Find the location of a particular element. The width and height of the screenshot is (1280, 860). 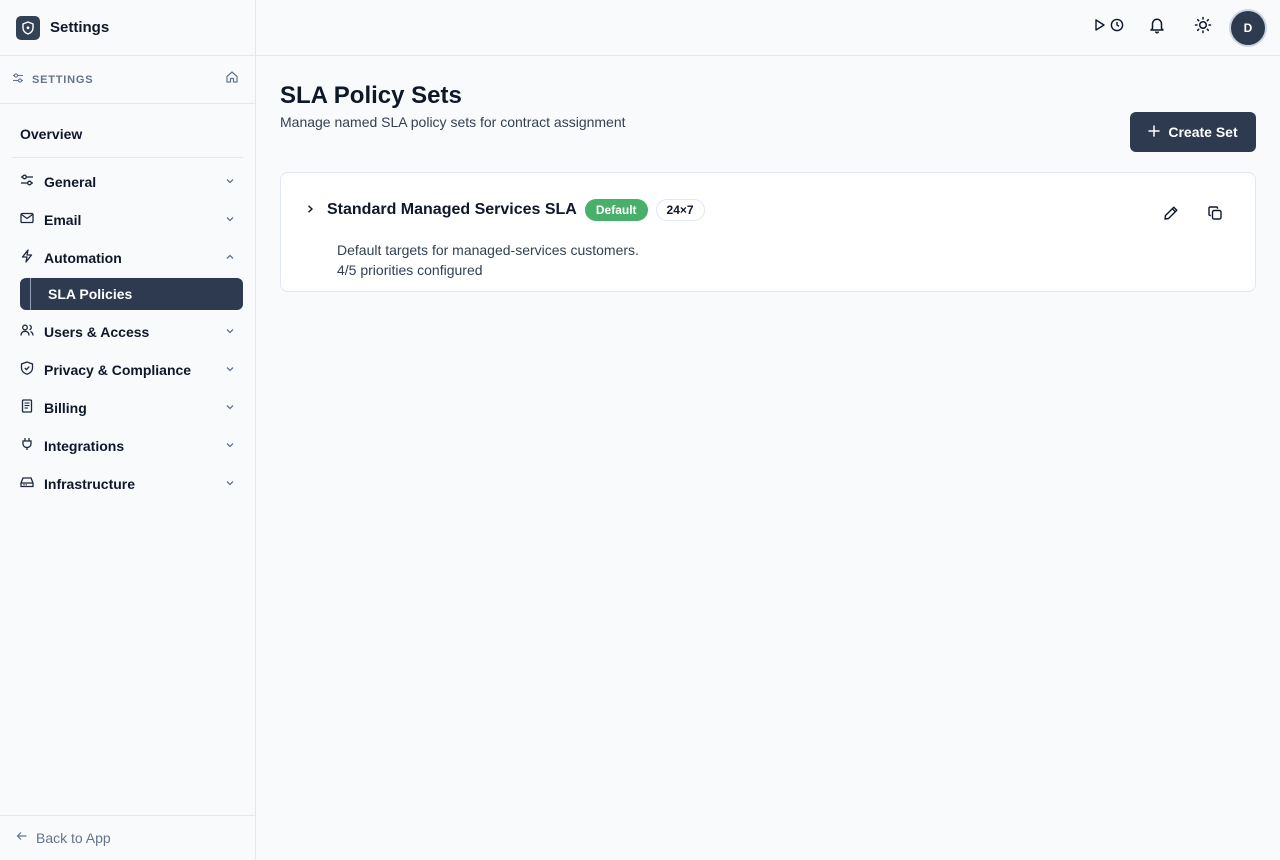

automation-submenu: SLA Policies is located at coordinates (127, 294).